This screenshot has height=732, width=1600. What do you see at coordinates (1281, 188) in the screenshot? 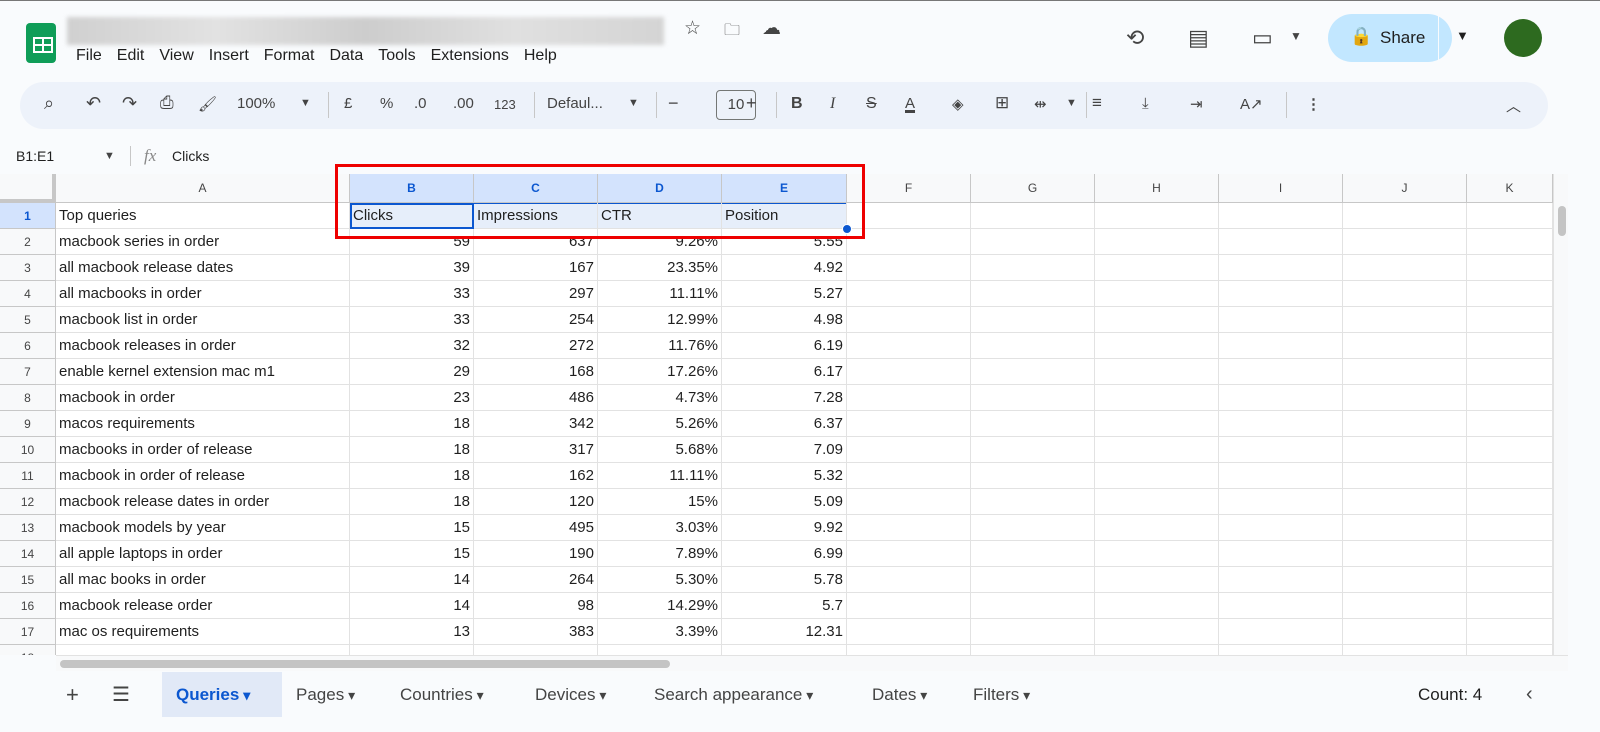
I see `column-header-i: I` at bounding box center [1281, 188].